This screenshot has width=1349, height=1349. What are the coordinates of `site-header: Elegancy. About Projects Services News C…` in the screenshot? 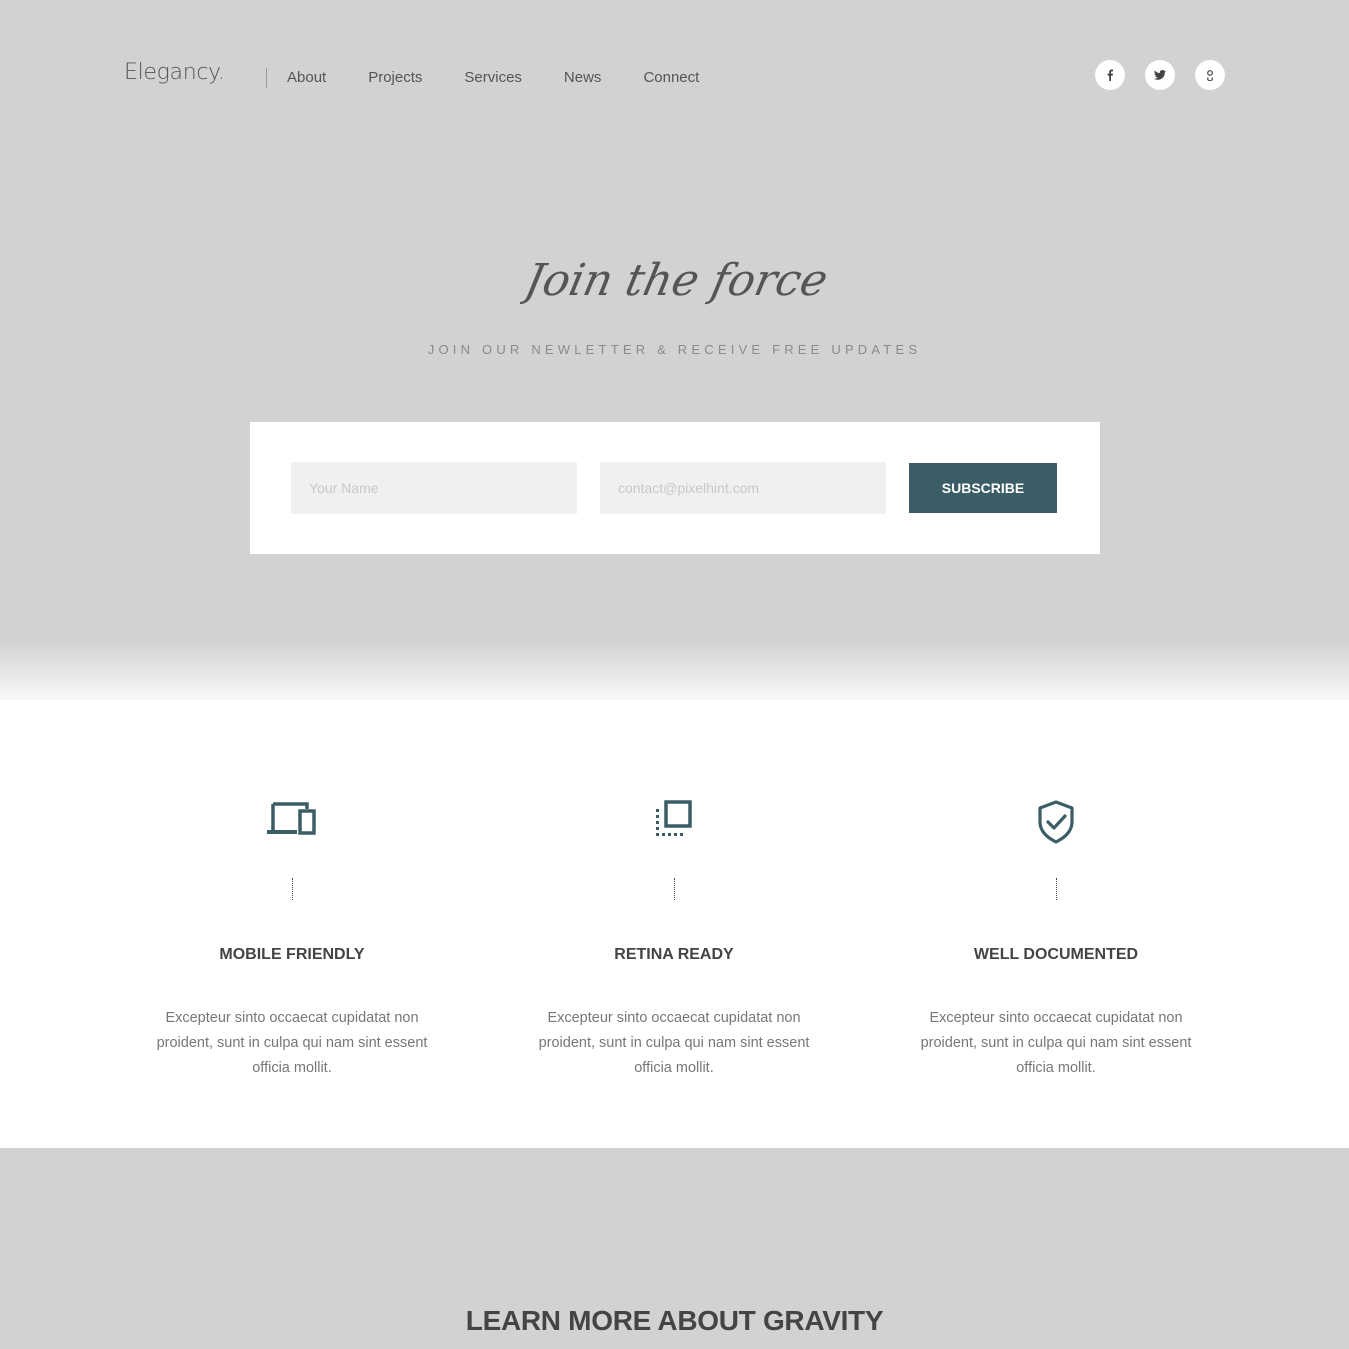 It's located at (674, 75).